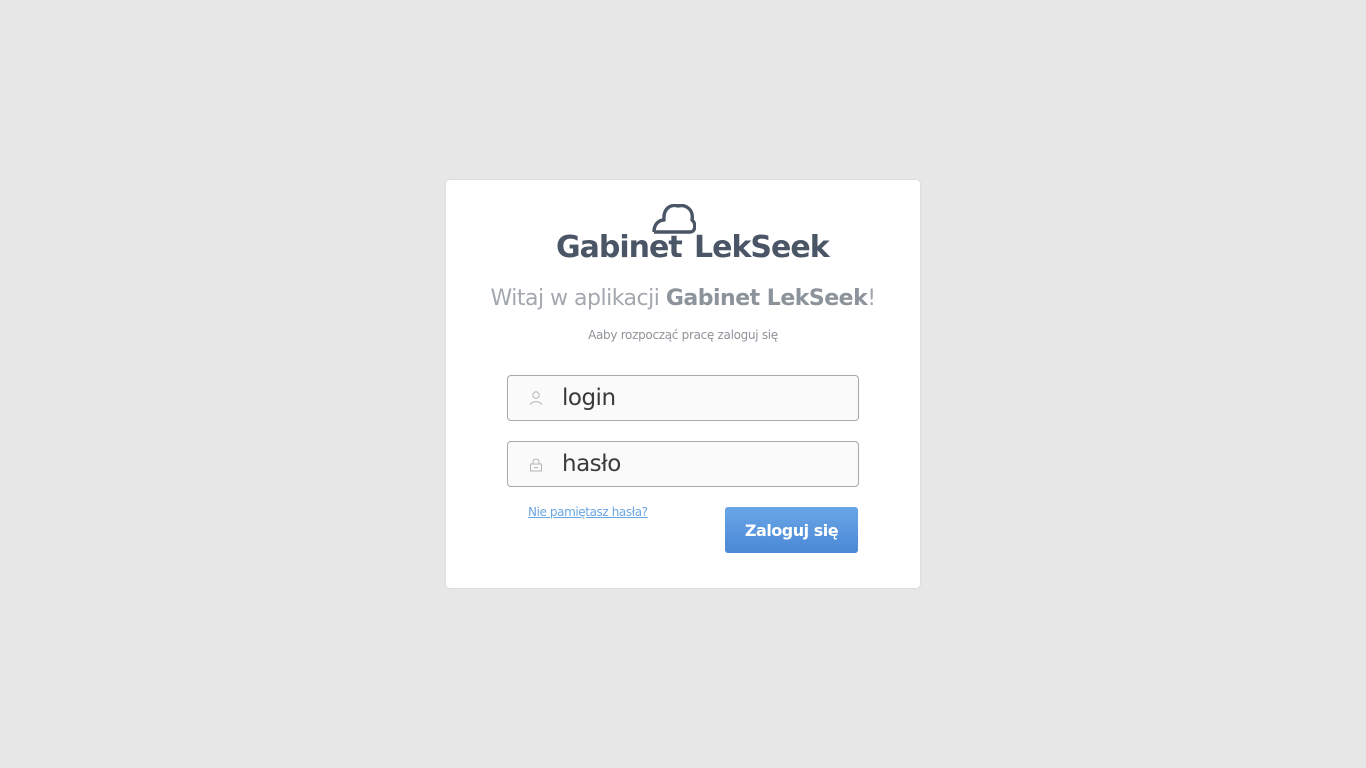 The width and height of the screenshot is (1366, 768). Describe the element at coordinates (674, 219) in the screenshot. I see `cloud-icon` at that location.